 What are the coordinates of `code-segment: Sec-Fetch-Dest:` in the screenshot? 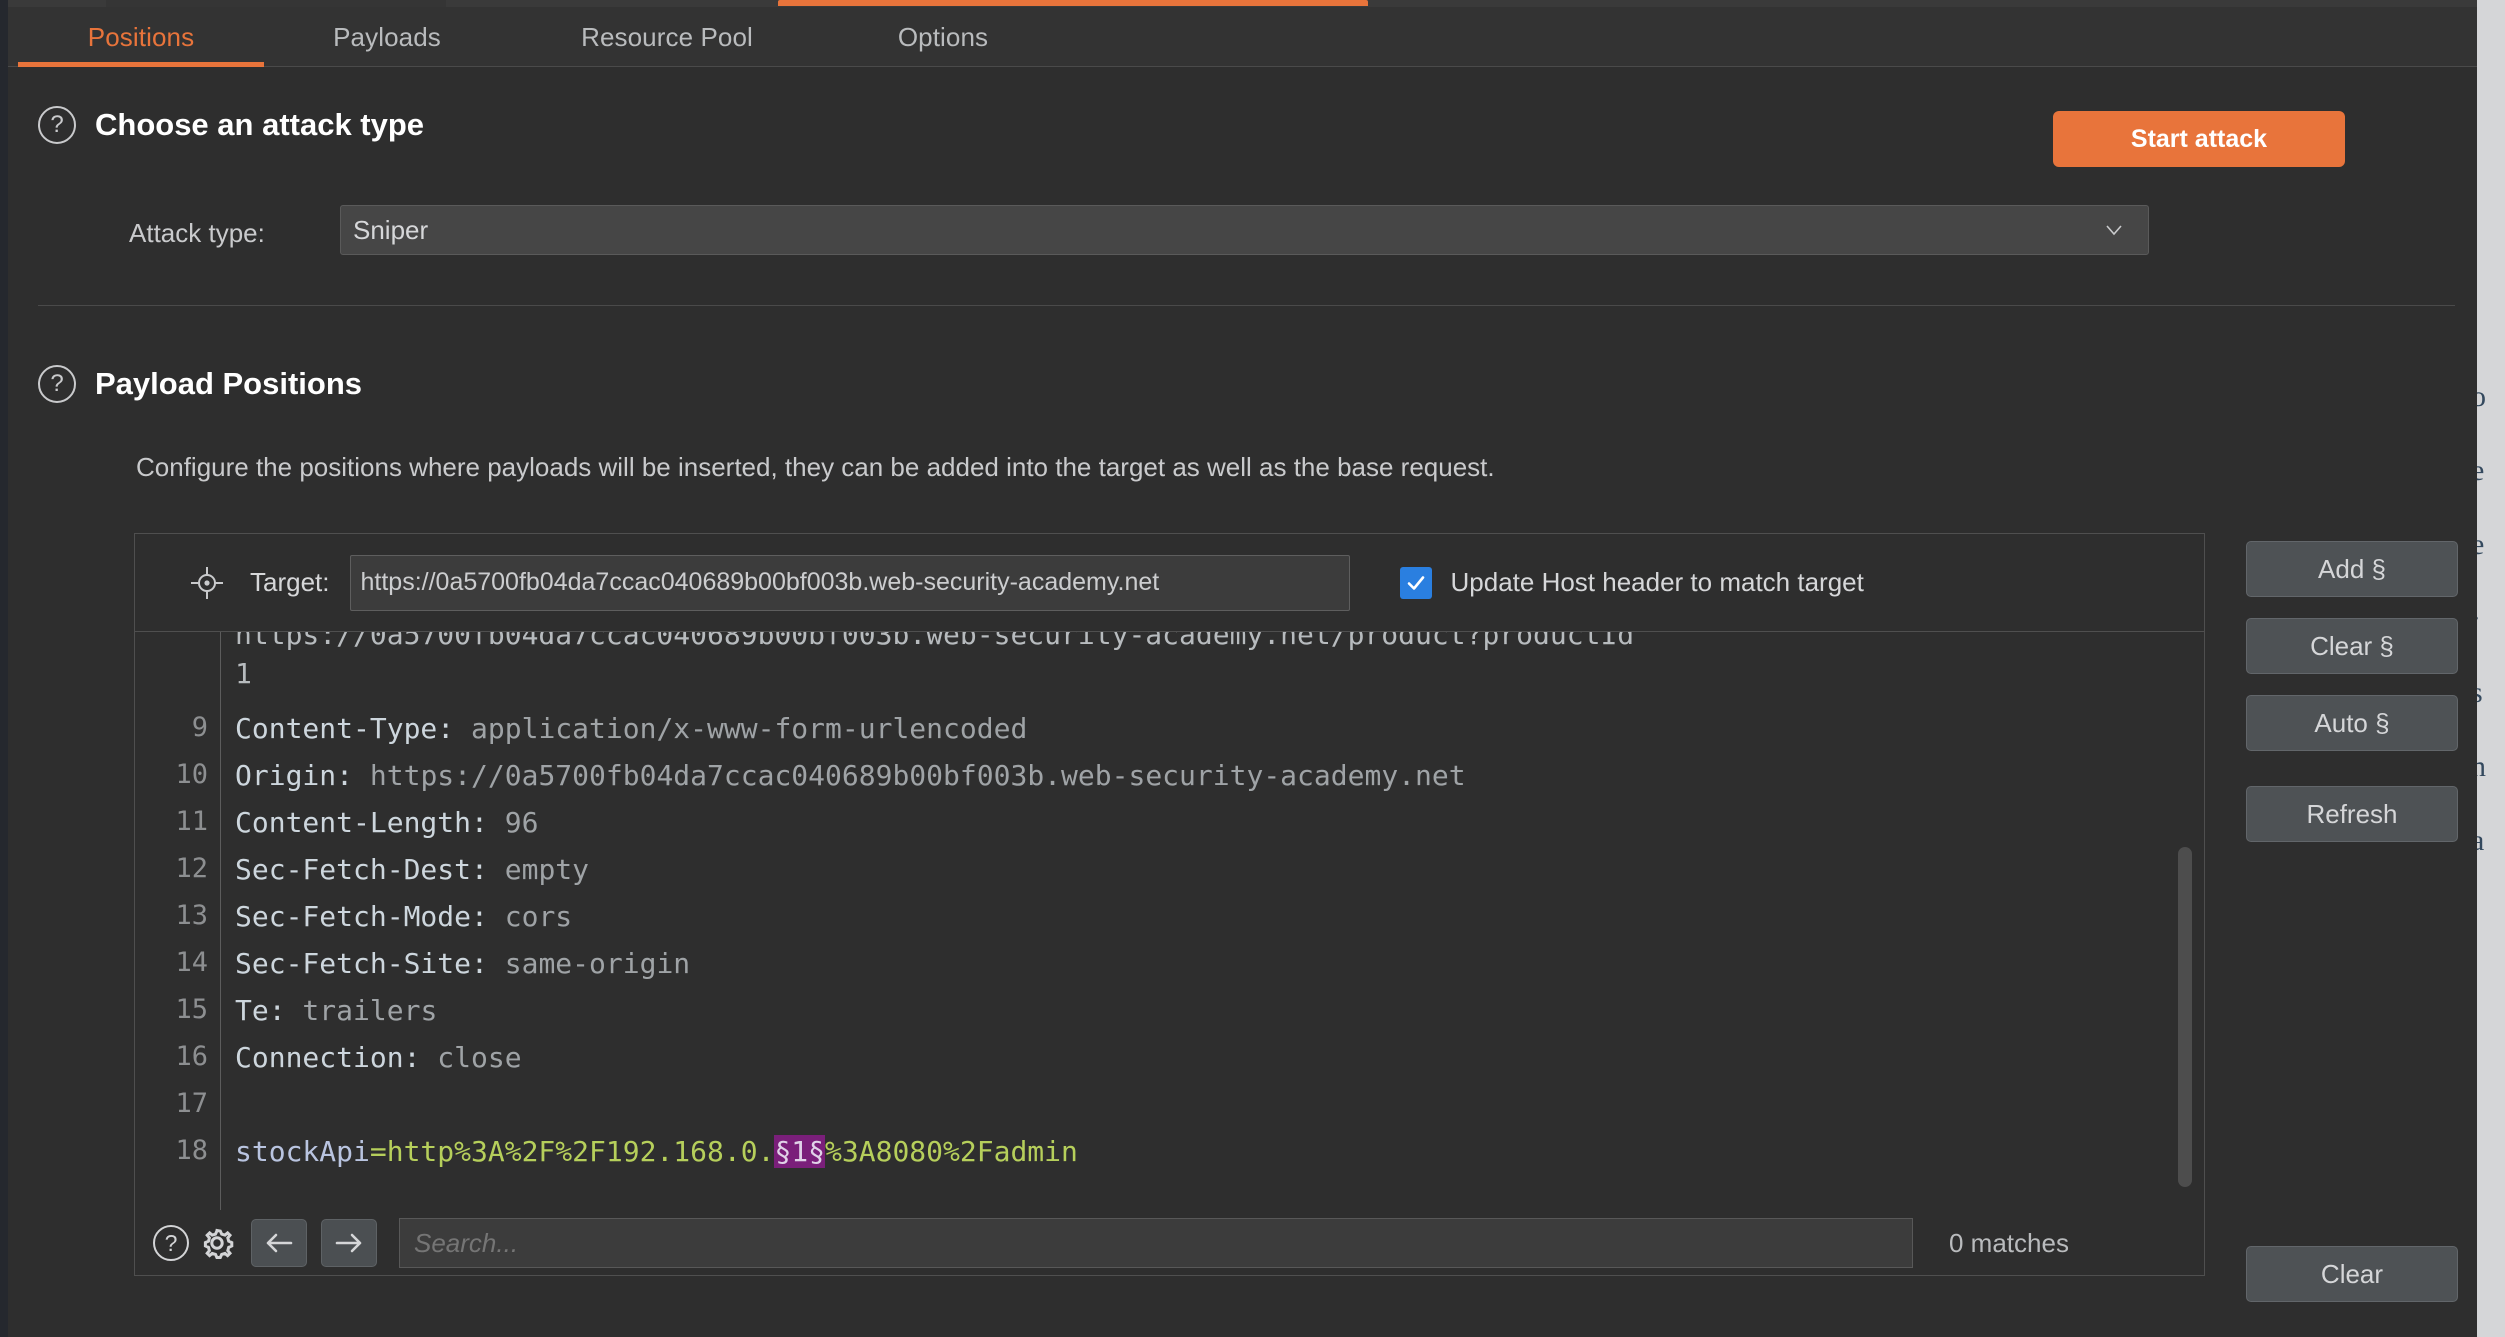 It's located at (361, 869).